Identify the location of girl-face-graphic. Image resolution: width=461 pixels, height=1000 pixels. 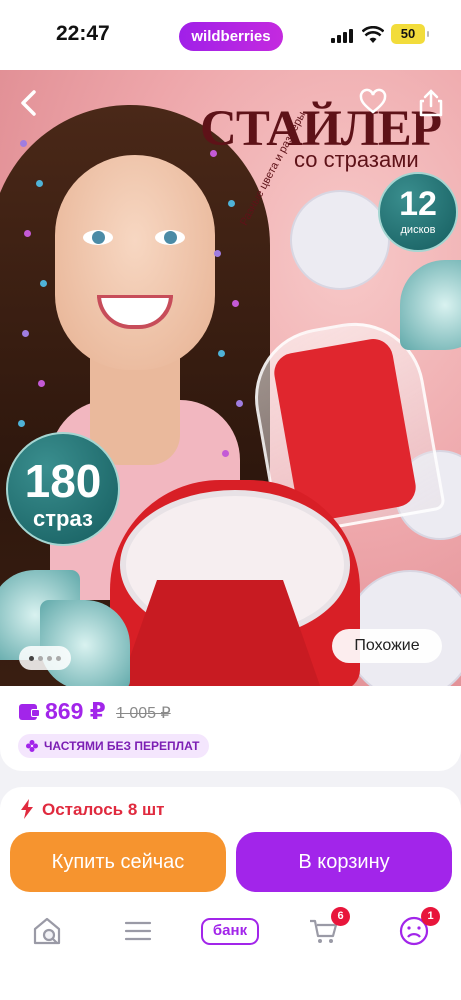
(135, 262).